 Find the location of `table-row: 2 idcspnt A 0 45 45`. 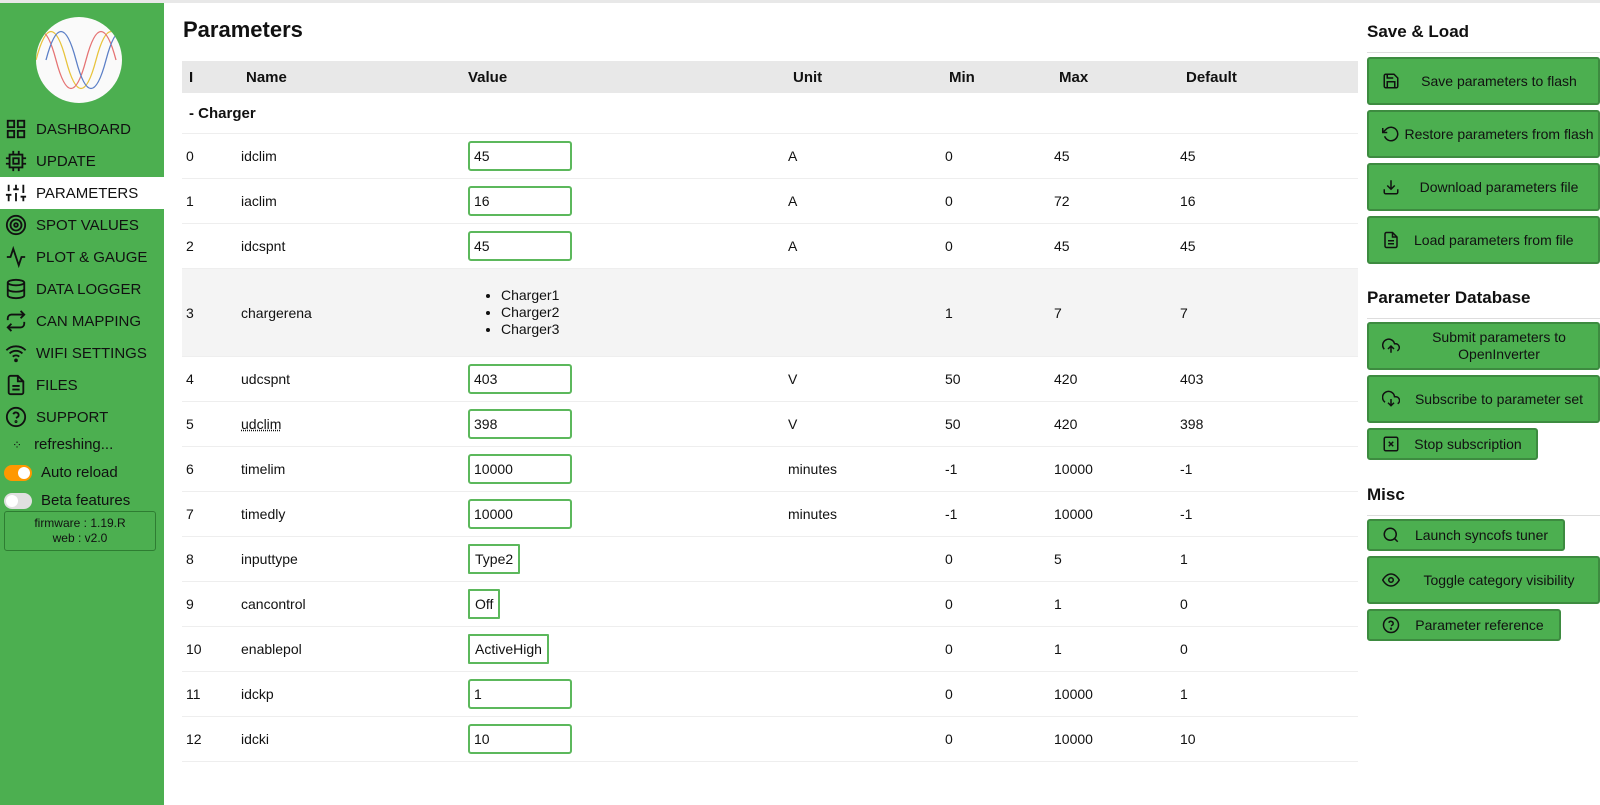

table-row: 2 idcspnt A 0 45 45 is located at coordinates (770, 246).